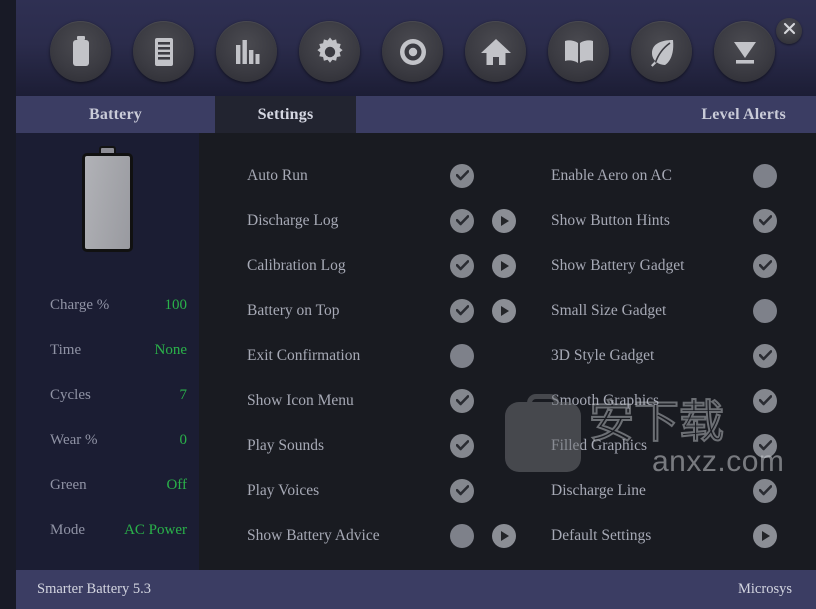  I want to click on book-icon, so click(579, 52).